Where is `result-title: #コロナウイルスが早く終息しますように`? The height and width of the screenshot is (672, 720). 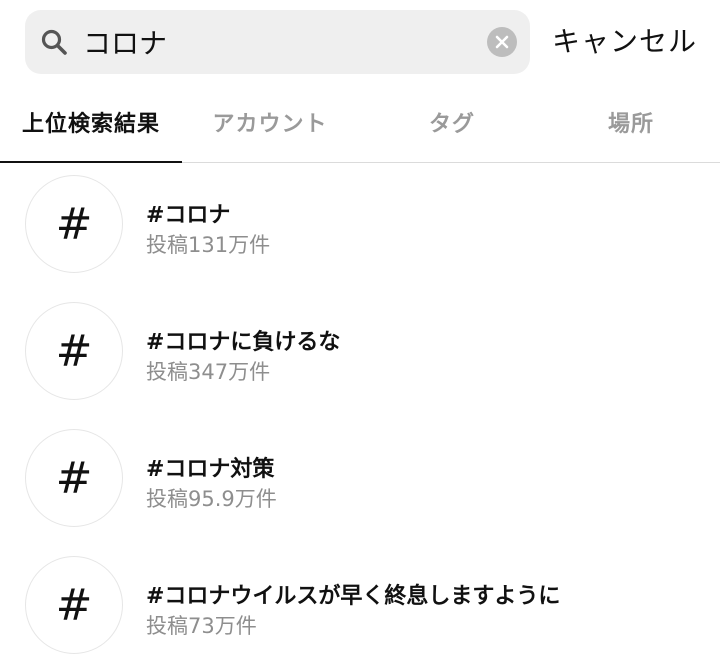
result-title: #コロナウイルスが早く終息しますように is located at coordinates (353, 596).